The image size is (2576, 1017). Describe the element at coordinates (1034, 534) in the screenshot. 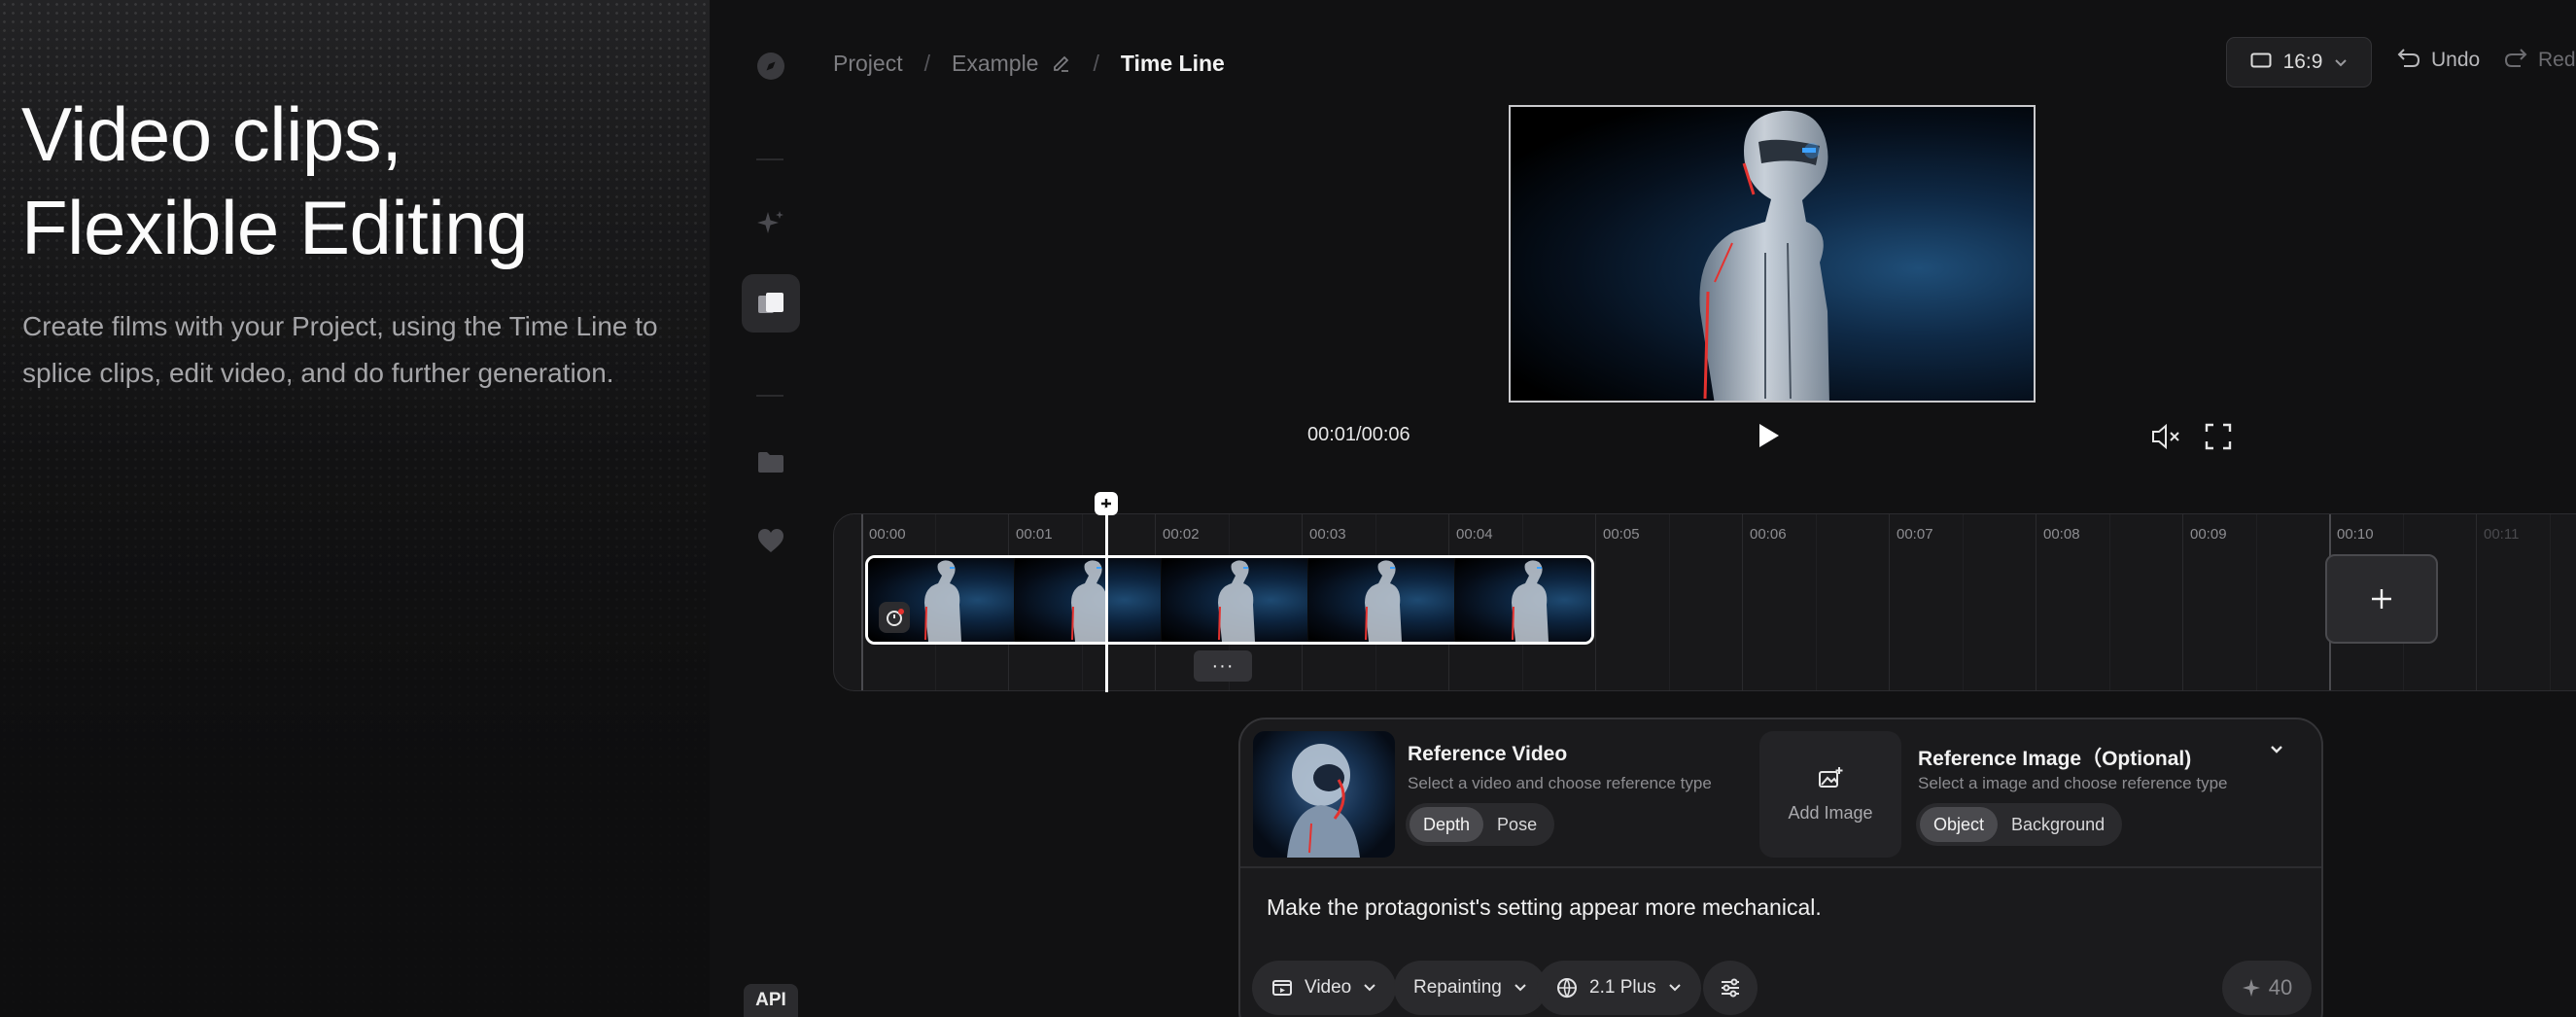

I see `timeline-tick-label: 00:01` at that location.